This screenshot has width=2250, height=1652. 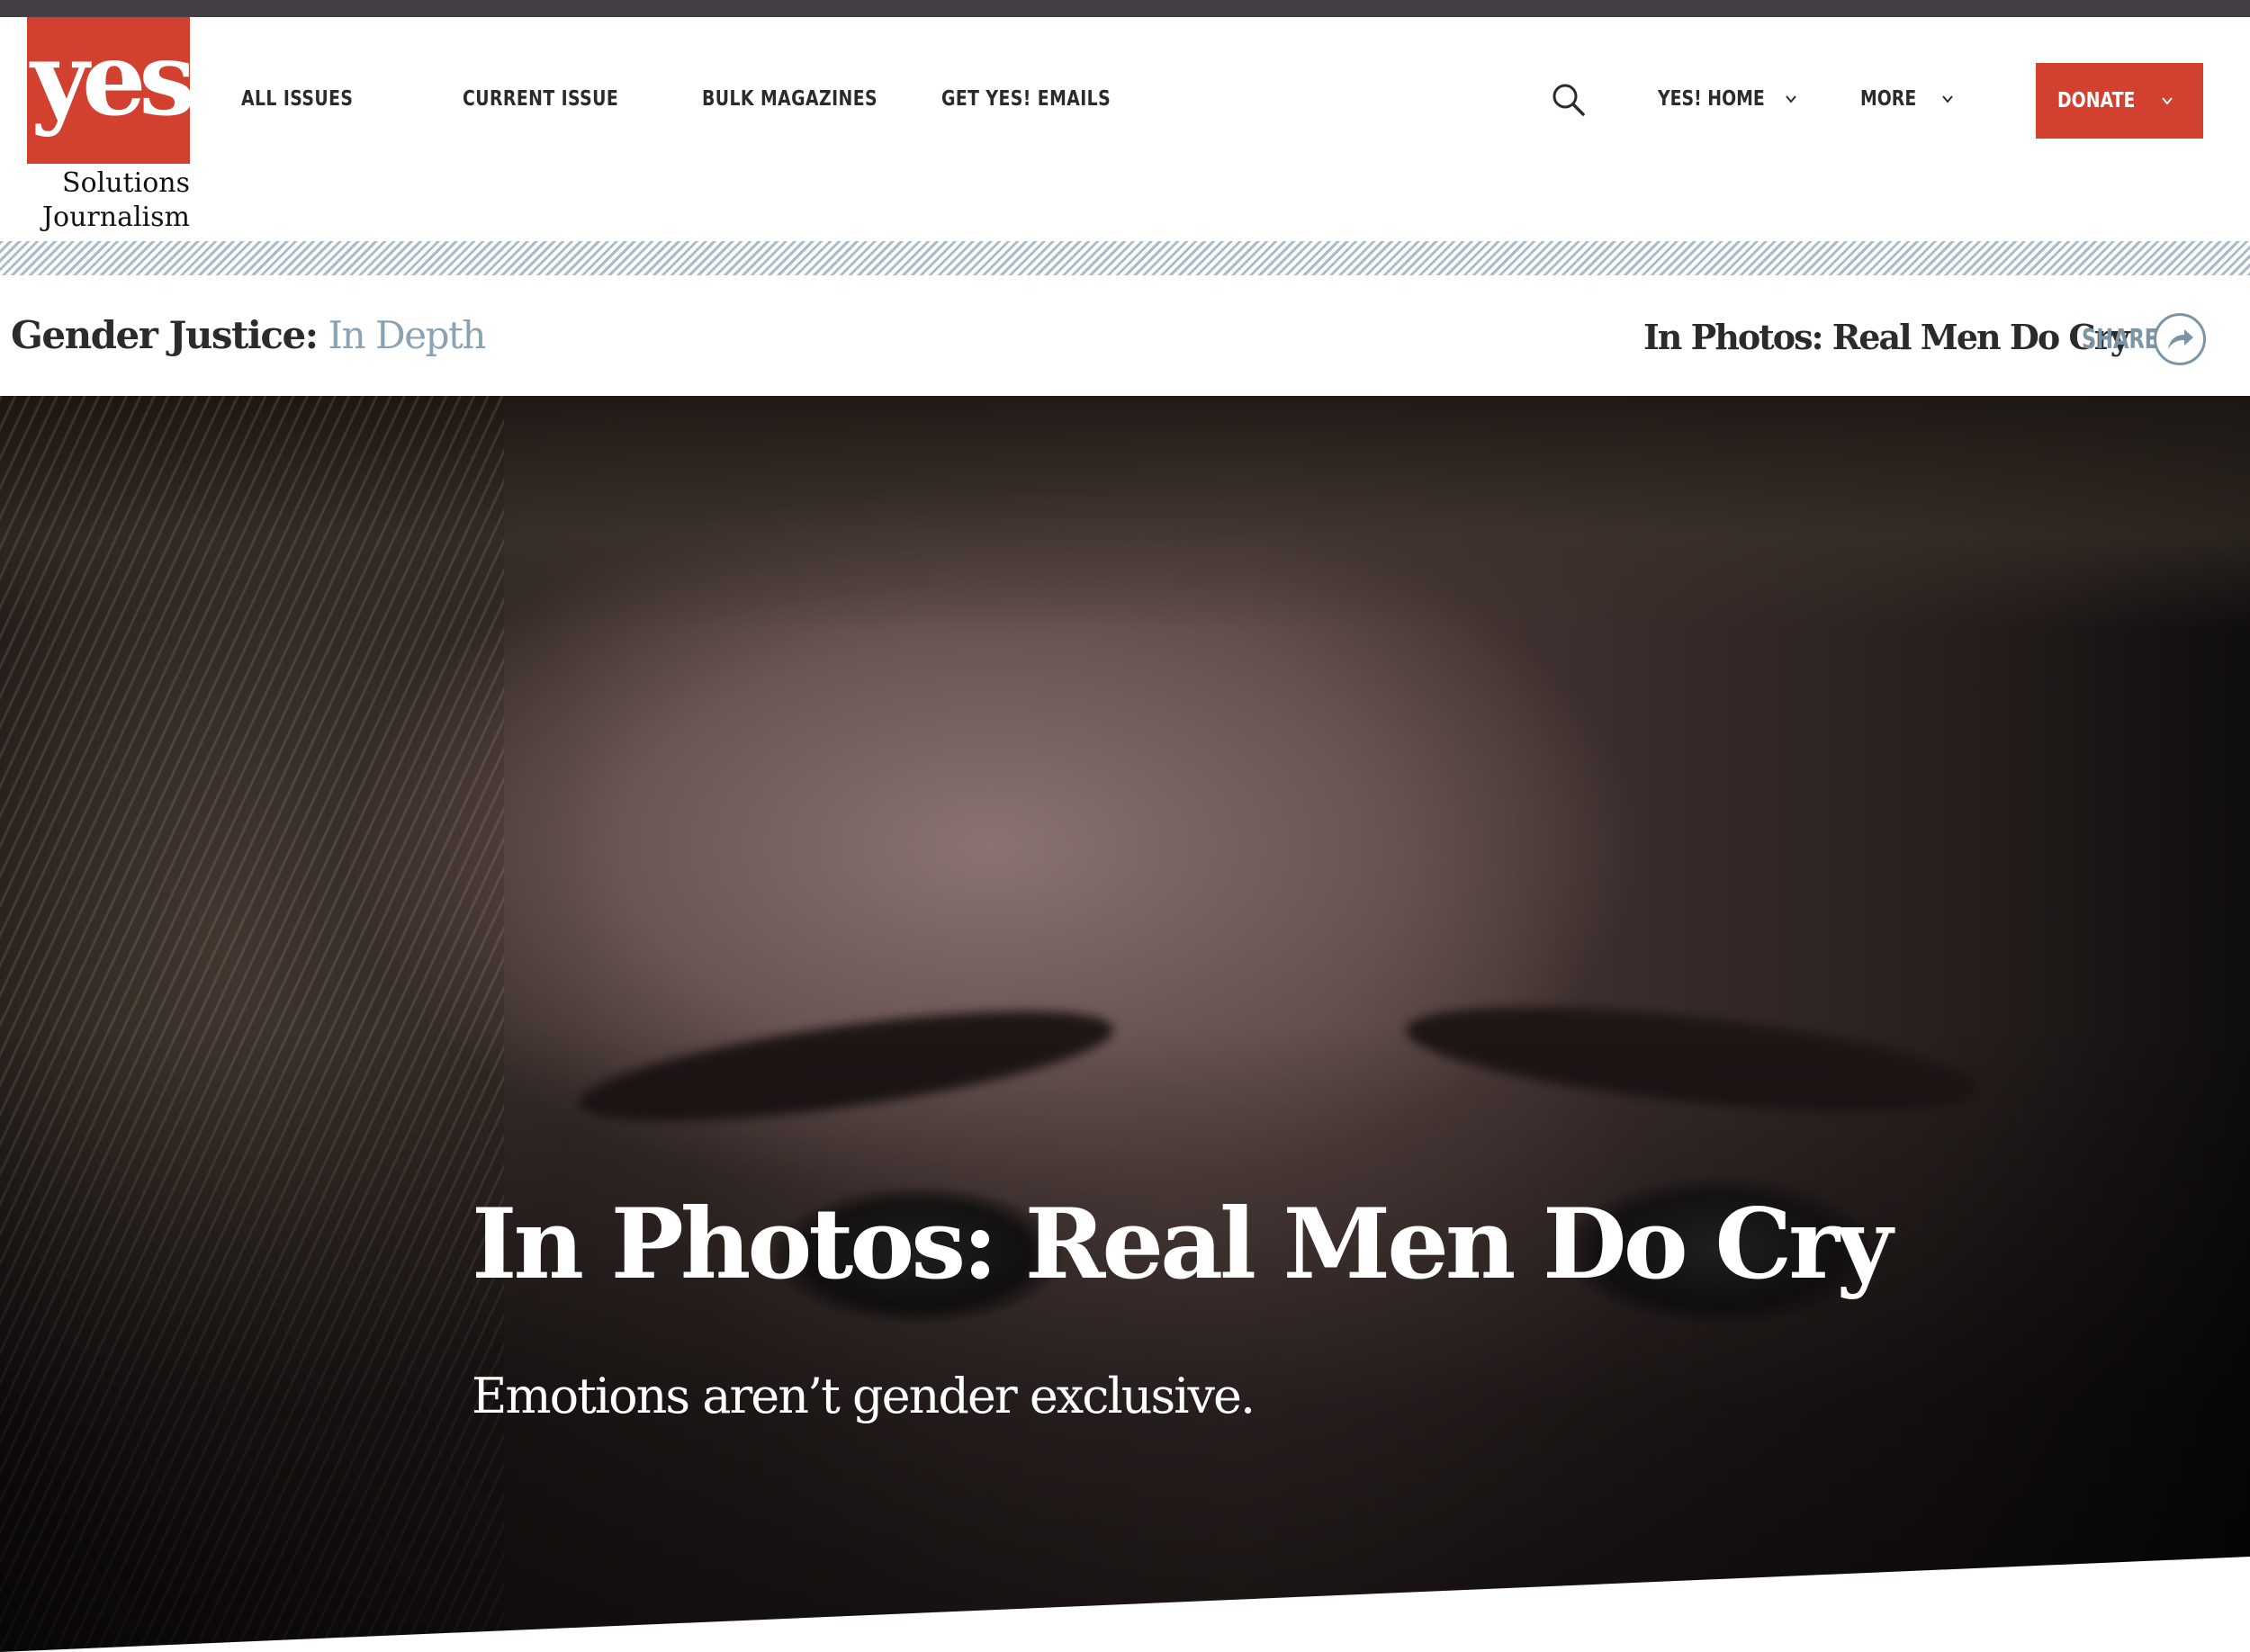 I want to click on search-icon, so click(x=1569, y=100).